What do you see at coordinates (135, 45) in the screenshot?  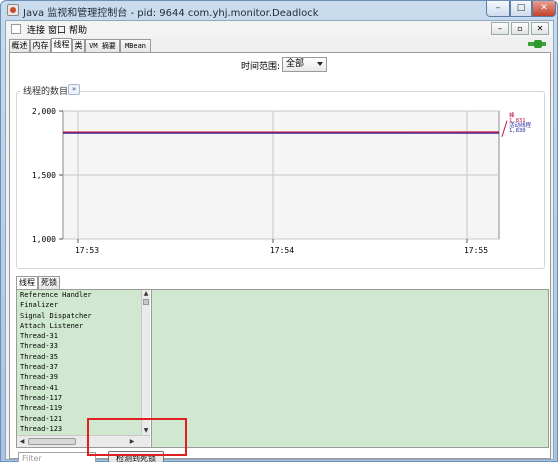 I see `tab-mbean: MBean` at bounding box center [135, 45].